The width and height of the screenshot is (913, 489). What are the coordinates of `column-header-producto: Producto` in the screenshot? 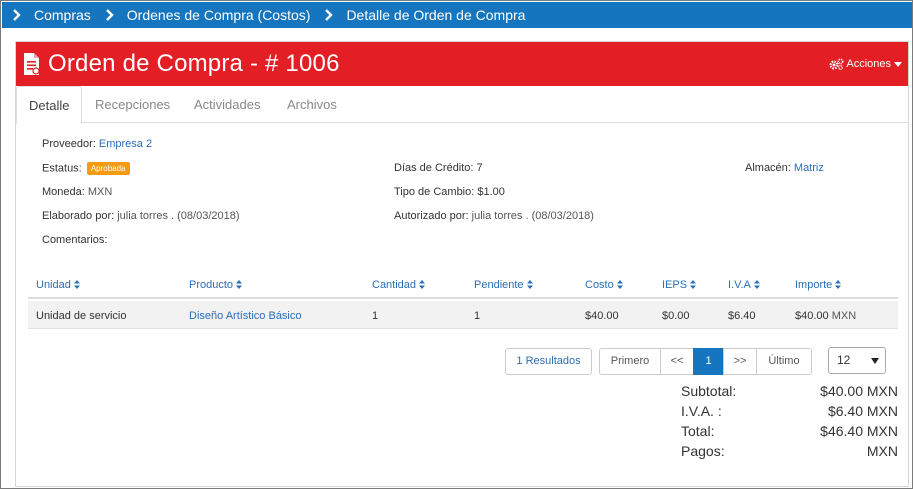 It's located at (216, 285).